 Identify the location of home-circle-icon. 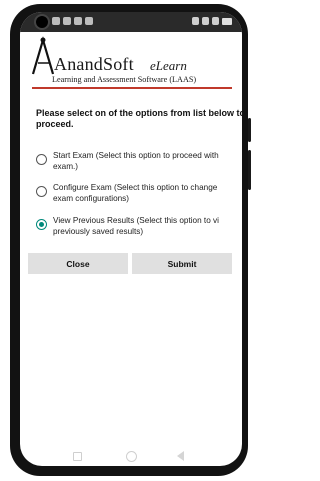
(131, 456).